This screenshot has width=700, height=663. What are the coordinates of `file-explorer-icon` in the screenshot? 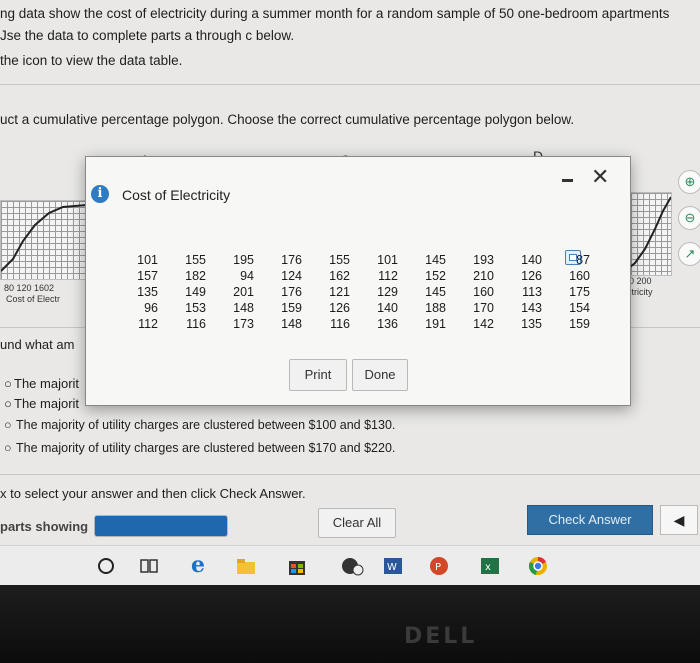 It's located at (246, 566).